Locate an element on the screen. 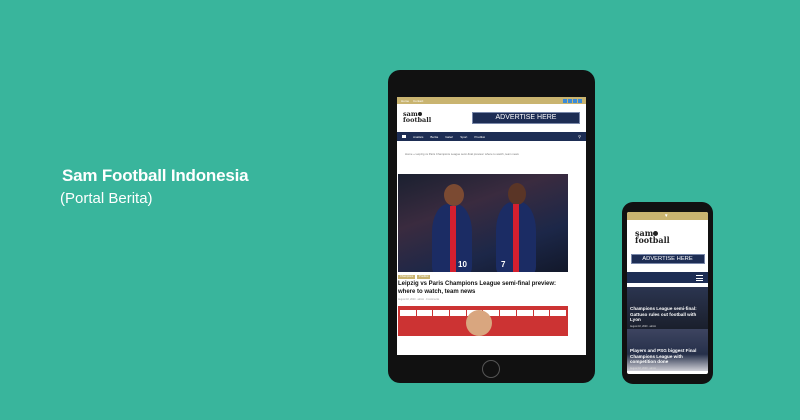  jersey-number: 10 is located at coordinates (462, 264).